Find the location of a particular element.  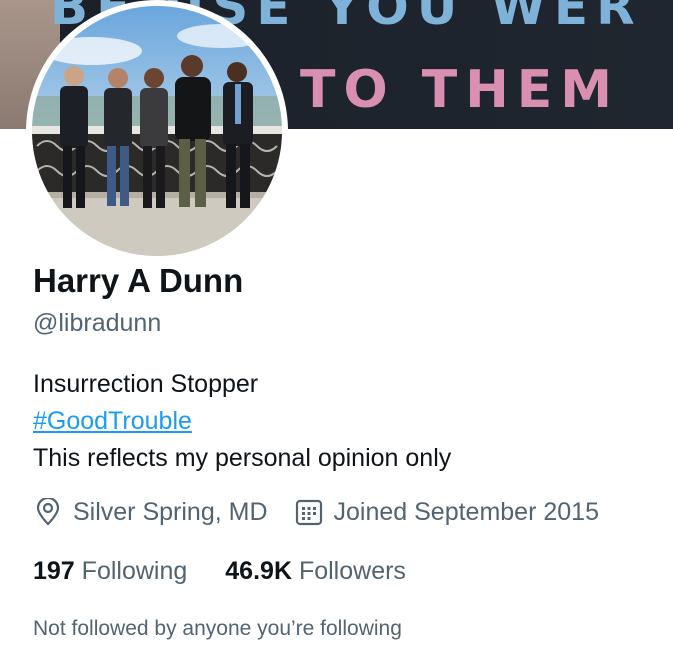

calendar-icon is located at coordinates (309, 512).